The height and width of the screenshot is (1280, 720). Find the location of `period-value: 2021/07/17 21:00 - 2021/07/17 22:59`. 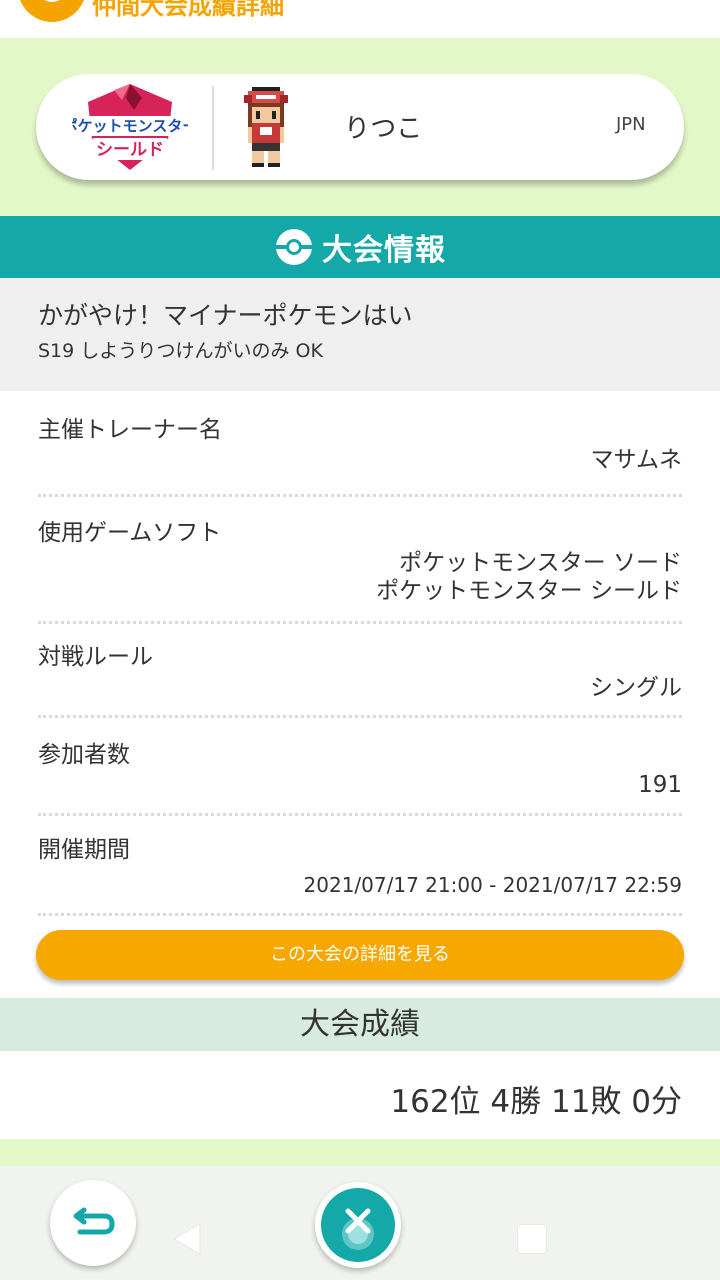

period-value: 2021/07/17 21:00 - 2021/07/17 22:59 is located at coordinates (492, 885).